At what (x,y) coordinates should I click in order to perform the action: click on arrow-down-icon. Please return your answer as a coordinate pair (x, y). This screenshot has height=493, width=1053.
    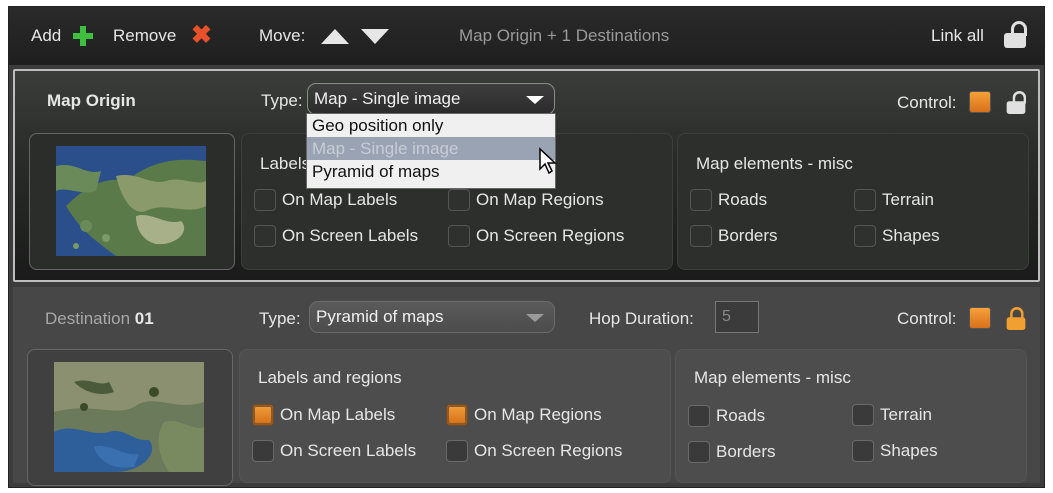
    Looking at the image, I should click on (375, 36).